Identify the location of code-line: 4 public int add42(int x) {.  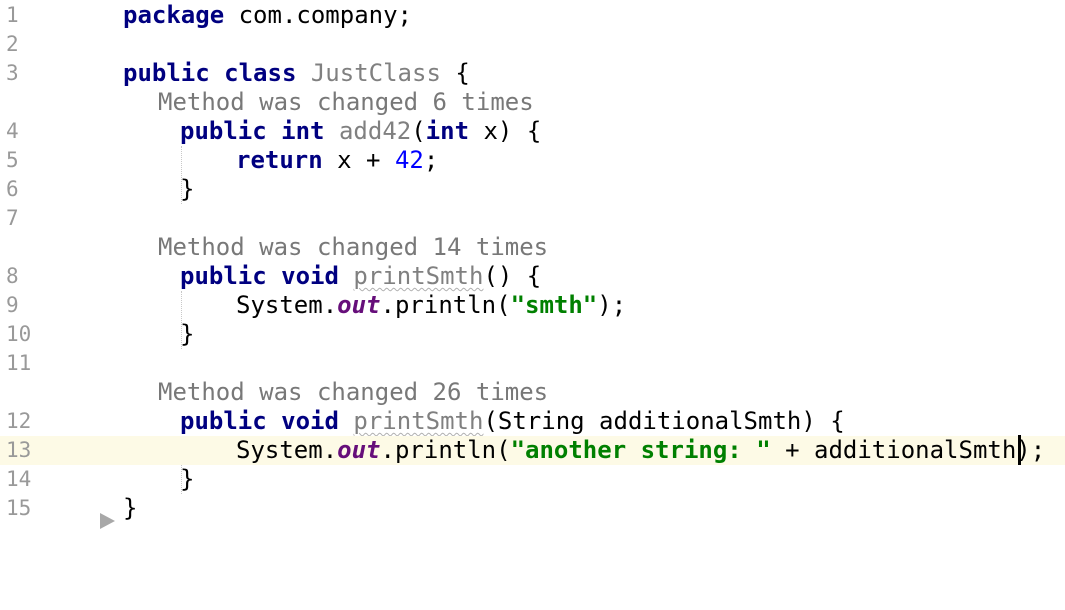
(532, 131).